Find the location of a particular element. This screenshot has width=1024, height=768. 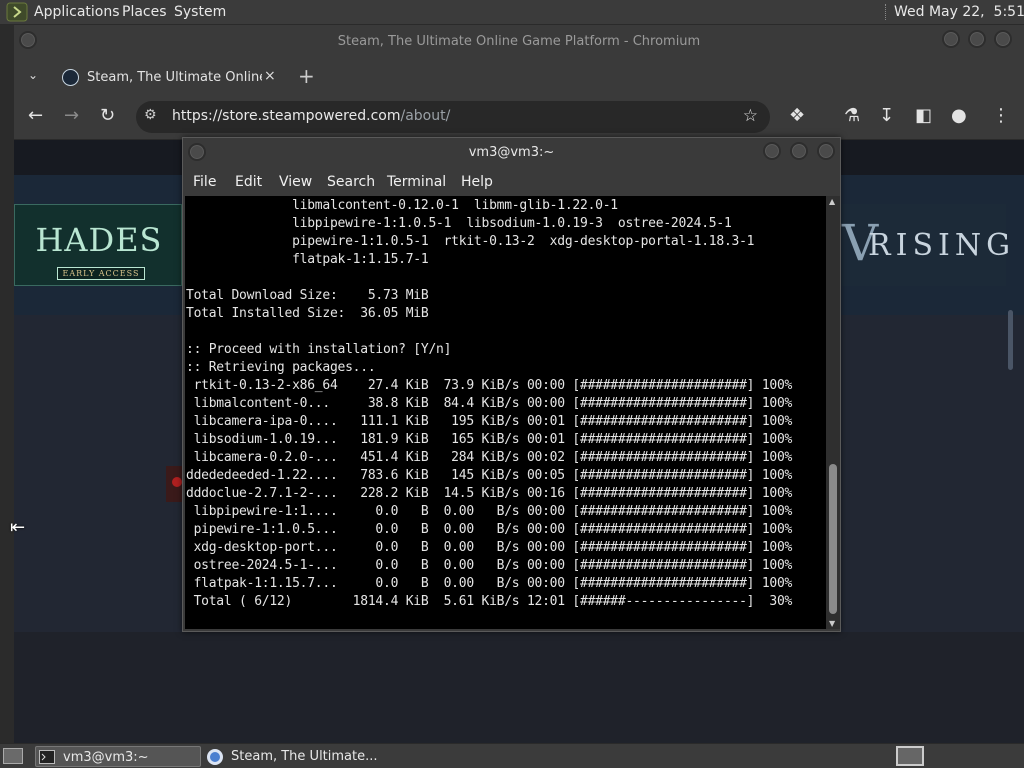

task-terminal-label: vm3@vm3:~ is located at coordinates (106, 757).